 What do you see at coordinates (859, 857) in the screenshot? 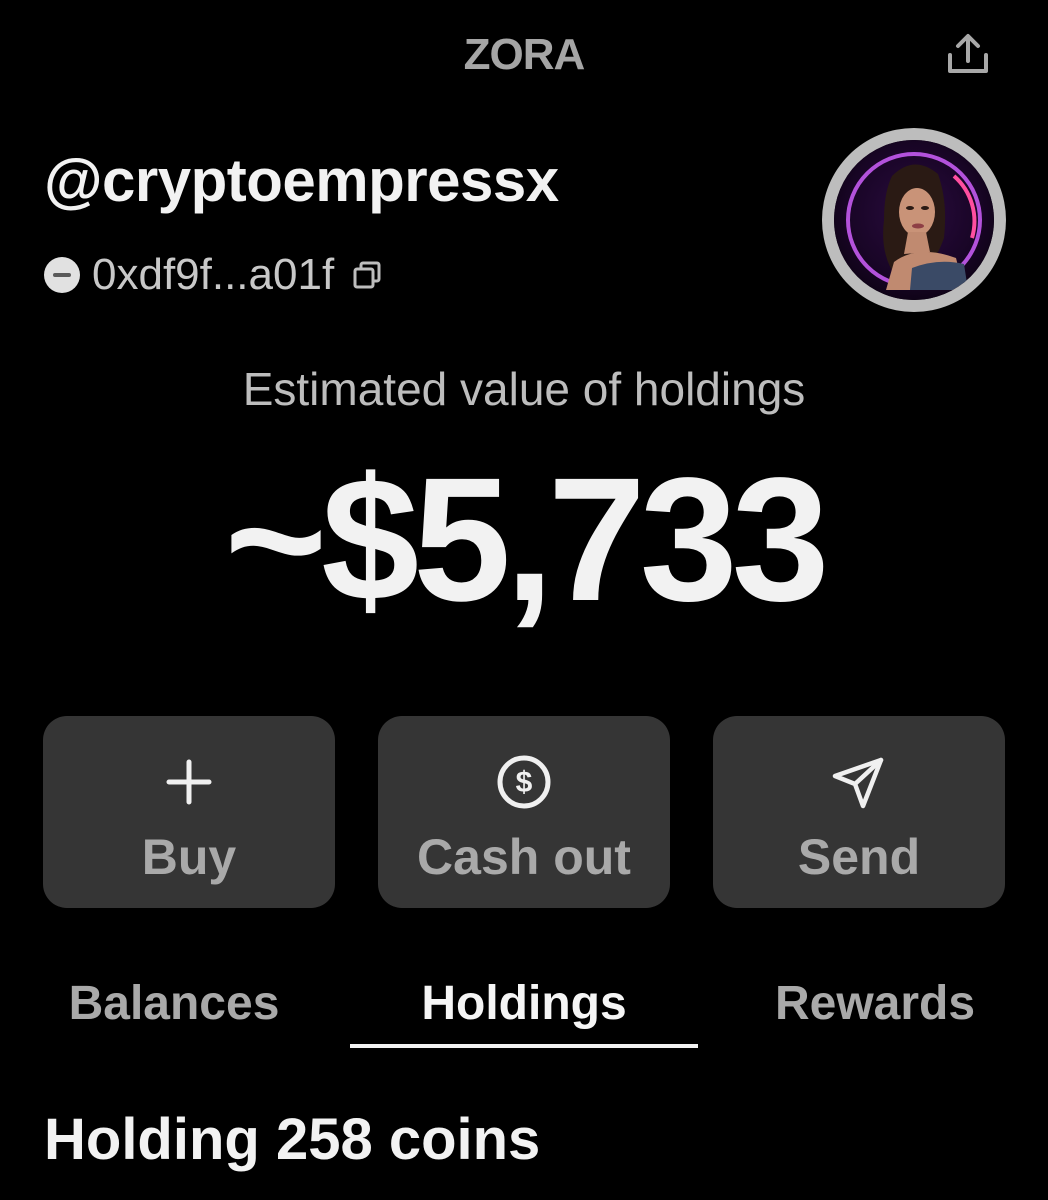
I see `send-button-label: Send` at bounding box center [859, 857].